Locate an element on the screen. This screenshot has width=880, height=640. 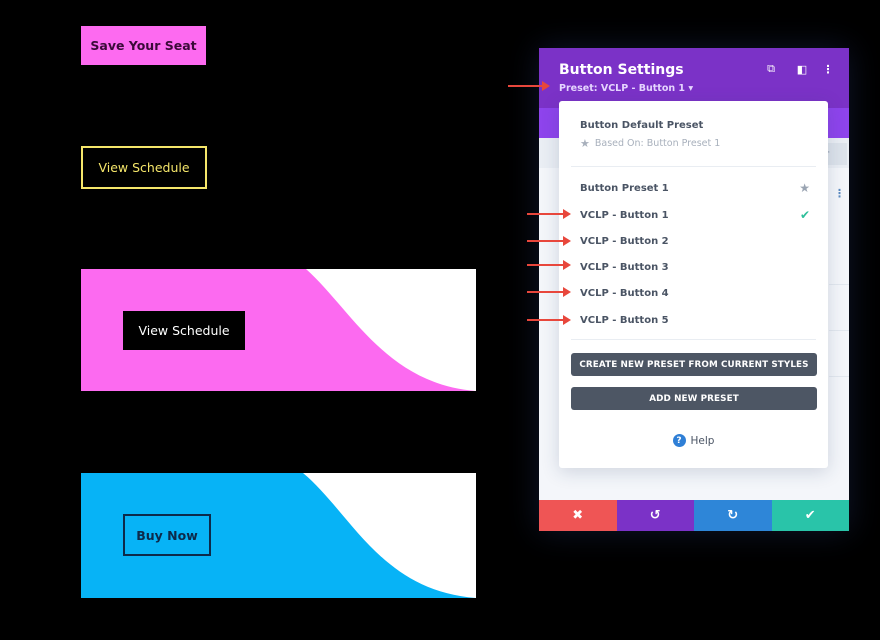
pink-banner: View Schedule is located at coordinates (278, 330).